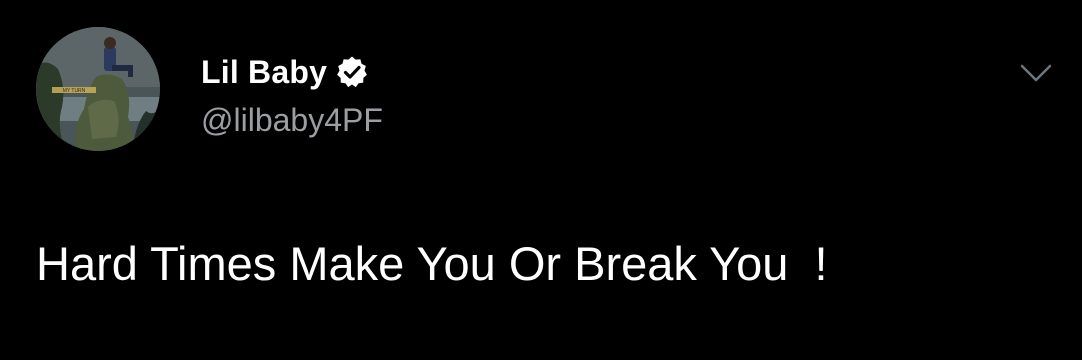 This screenshot has width=1082, height=360. I want to click on avatar: MY TURN, so click(98, 89).